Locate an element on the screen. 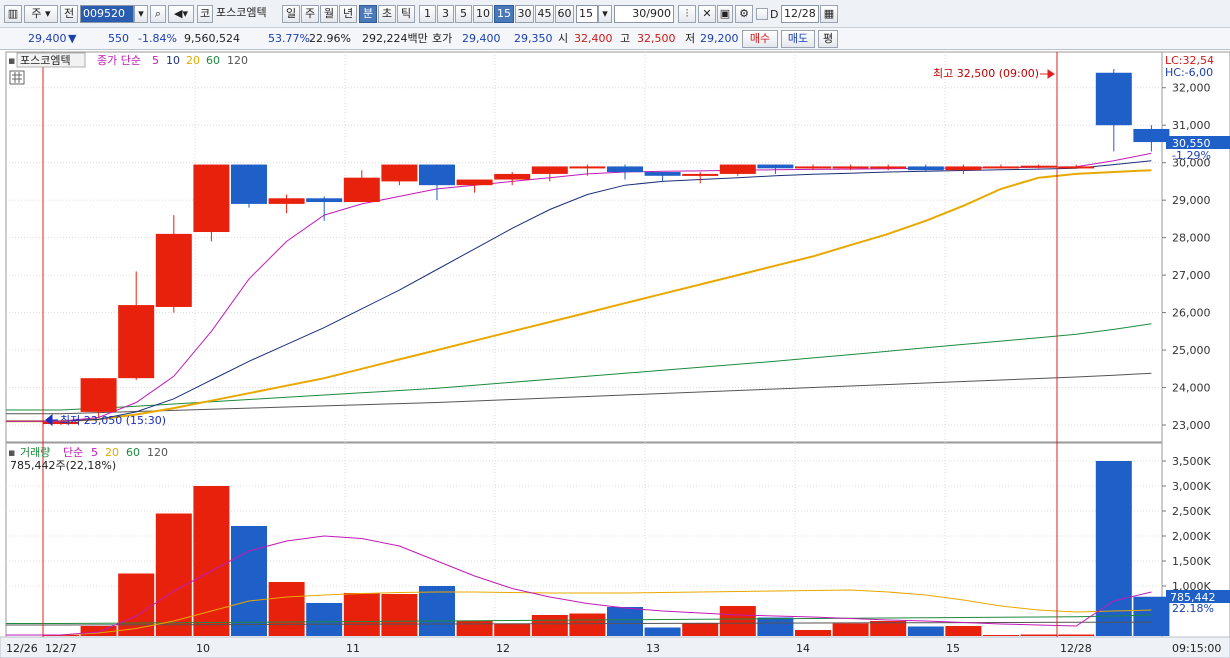  price-tick-label: 24,000 is located at coordinates (1191, 388).